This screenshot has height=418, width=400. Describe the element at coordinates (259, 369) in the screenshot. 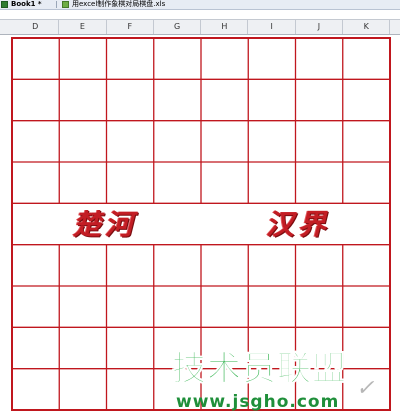

I see `watermark-brand: 技术员联盟` at that location.